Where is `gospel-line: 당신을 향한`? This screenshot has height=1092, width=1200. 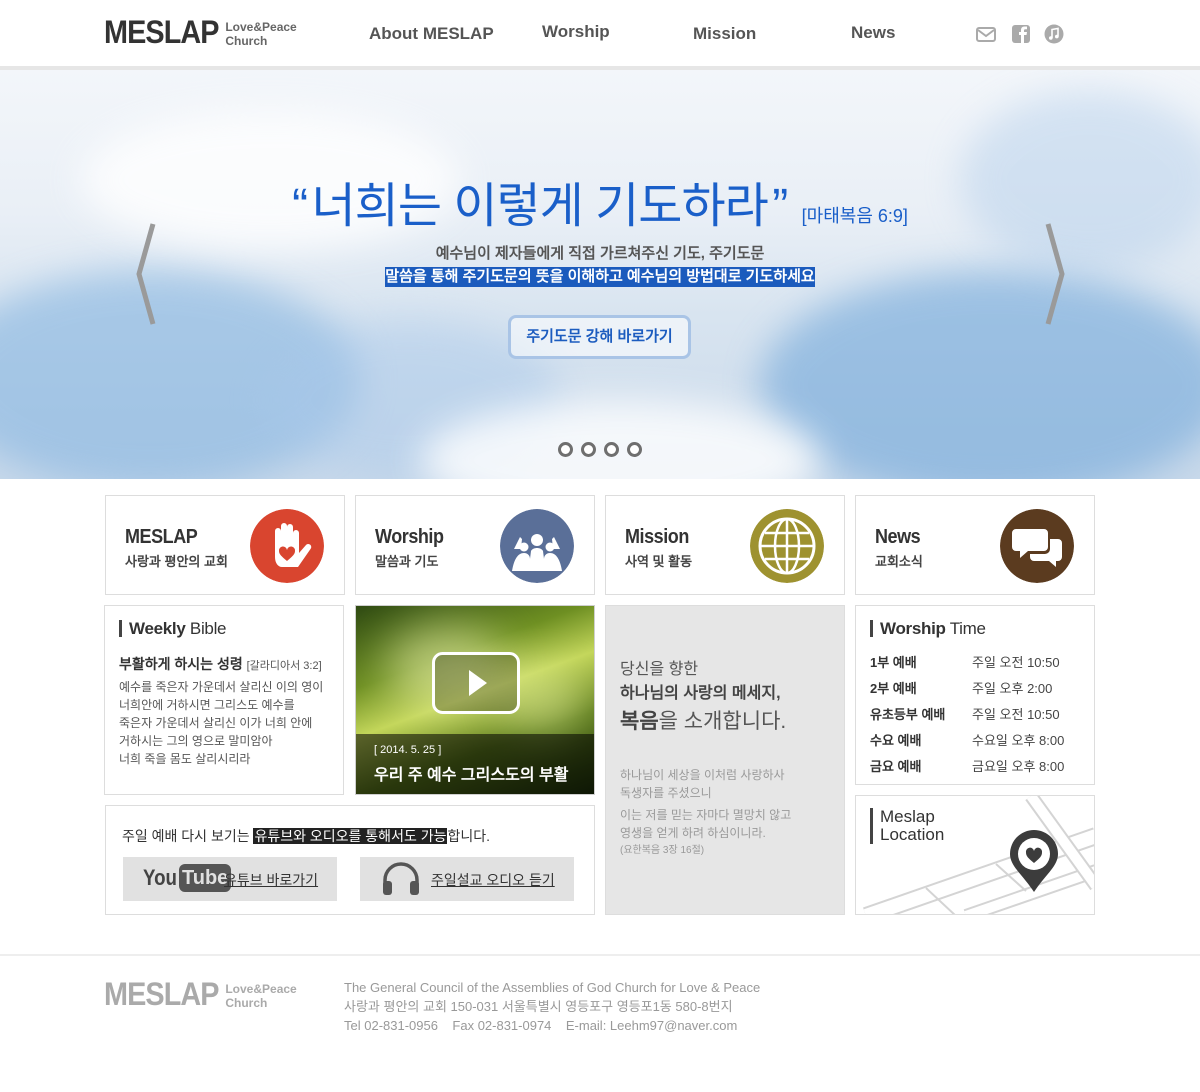 gospel-line: 당신을 향한 is located at coordinates (659, 669).